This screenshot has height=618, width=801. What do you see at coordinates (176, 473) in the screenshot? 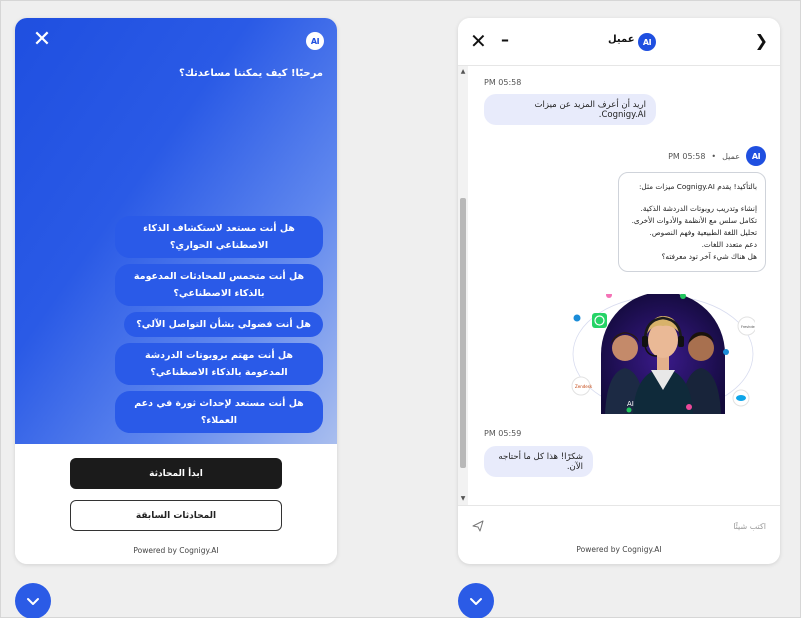
I see `start-conversation-button: ابدأ المحادثة` at bounding box center [176, 473].